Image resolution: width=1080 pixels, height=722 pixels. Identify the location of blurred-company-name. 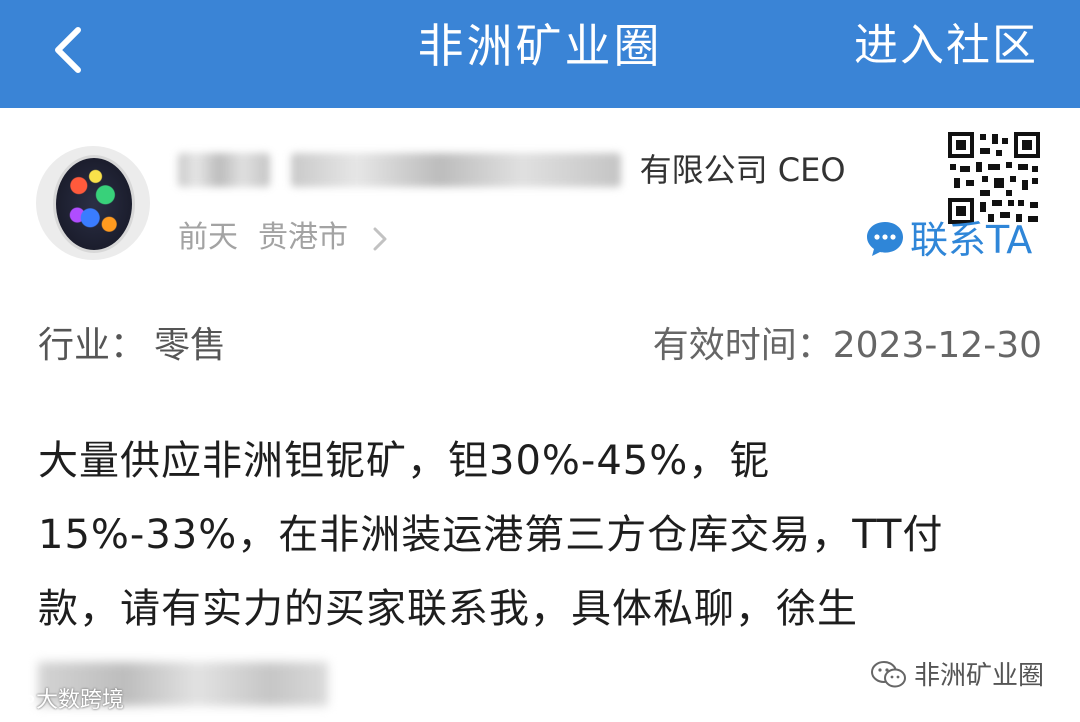
(455, 169).